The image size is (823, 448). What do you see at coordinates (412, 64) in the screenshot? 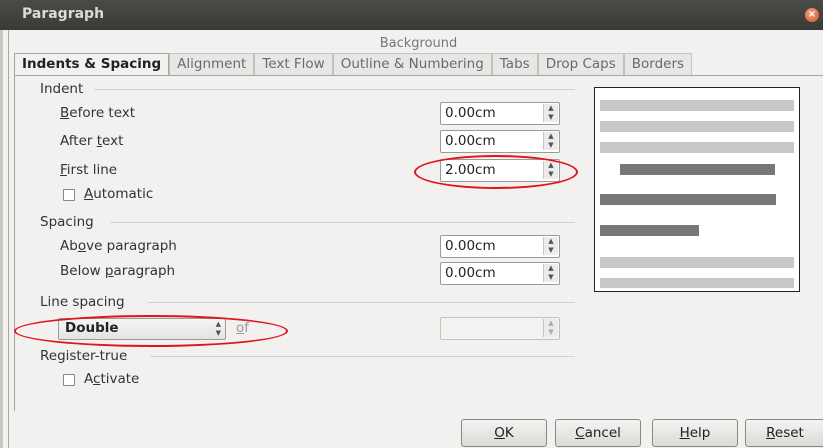
I see `tab-outline-numbering: Outline & Numbering` at bounding box center [412, 64].